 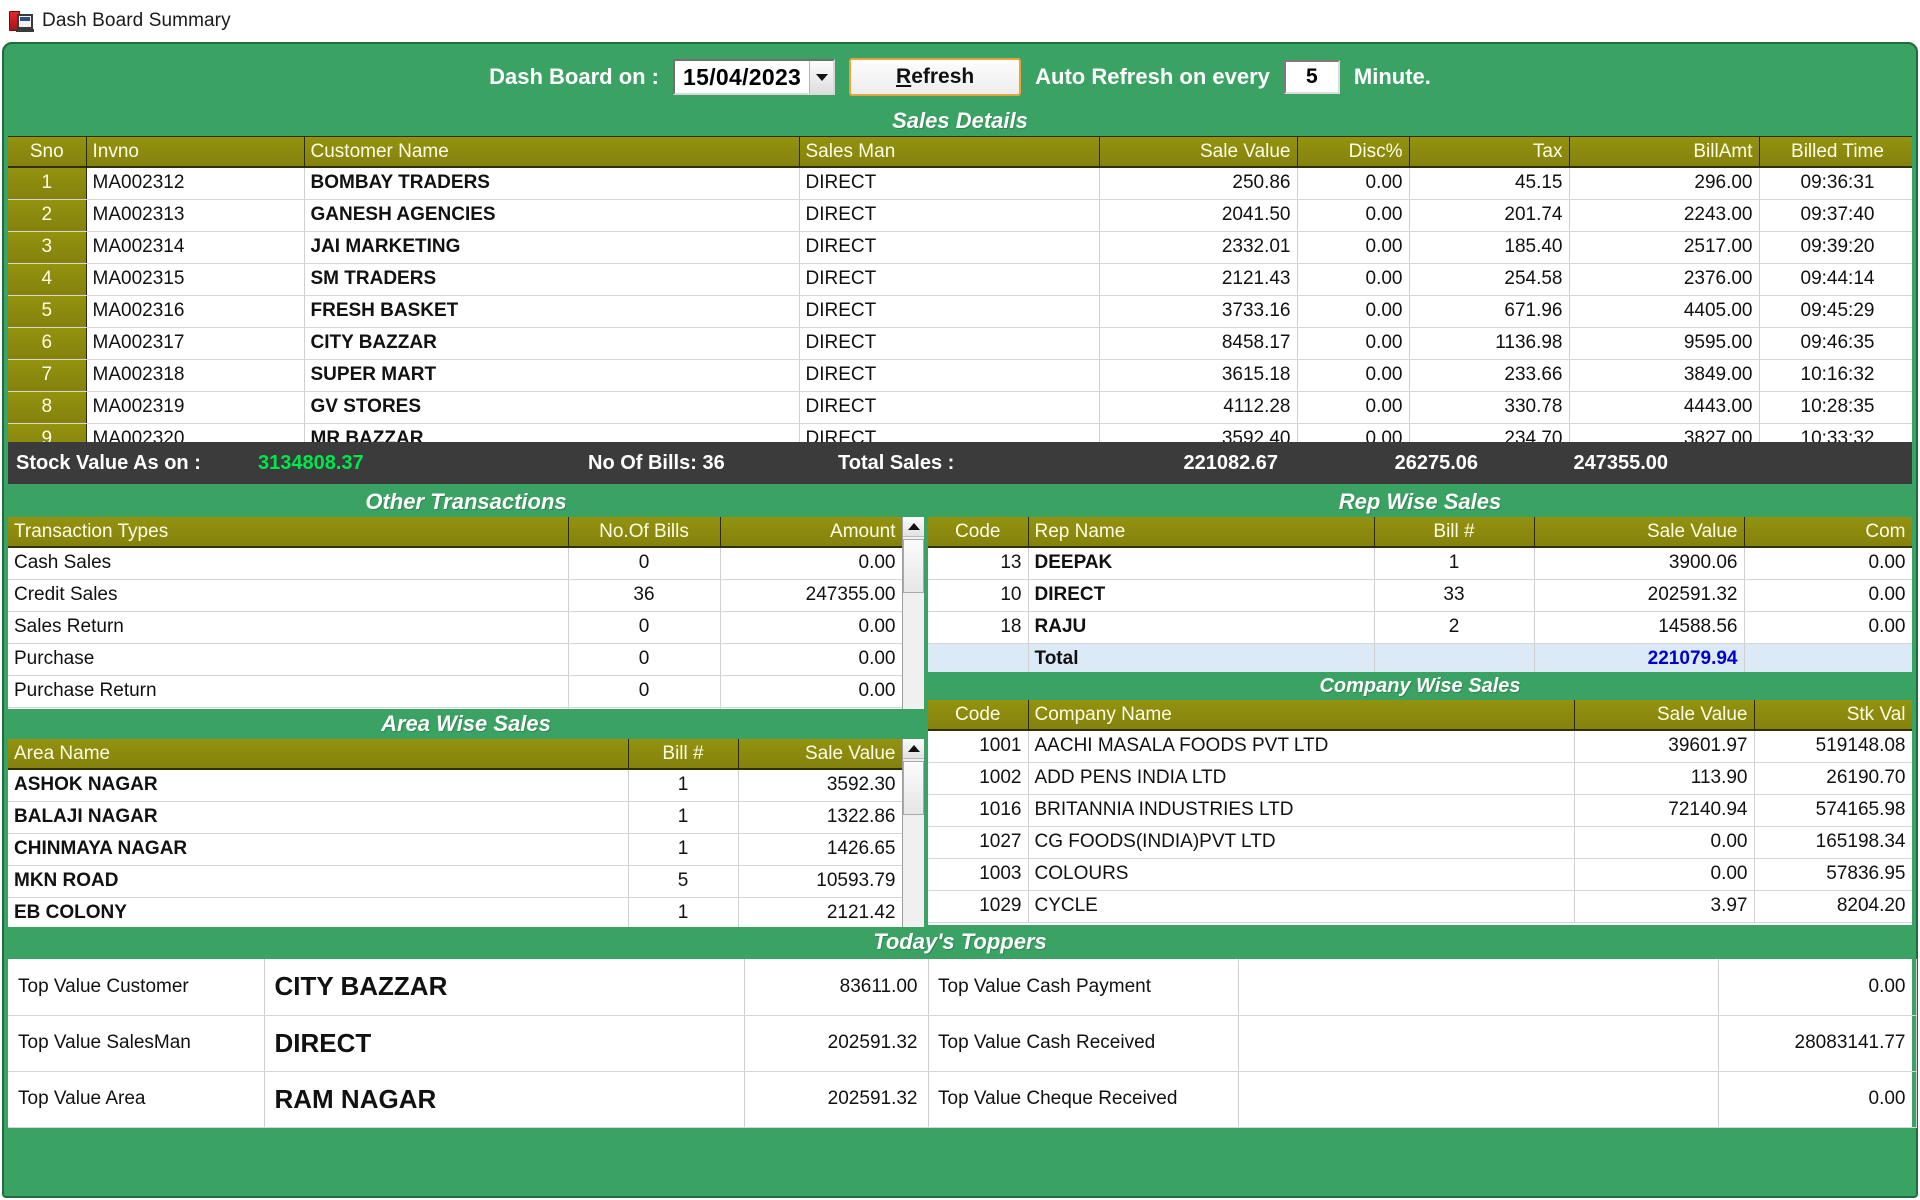 What do you see at coordinates (466, 849) in the screenshot?
I see `table-row: CHINMAYA NAGAR 1 1426.65` at bounding box center [466, 849].